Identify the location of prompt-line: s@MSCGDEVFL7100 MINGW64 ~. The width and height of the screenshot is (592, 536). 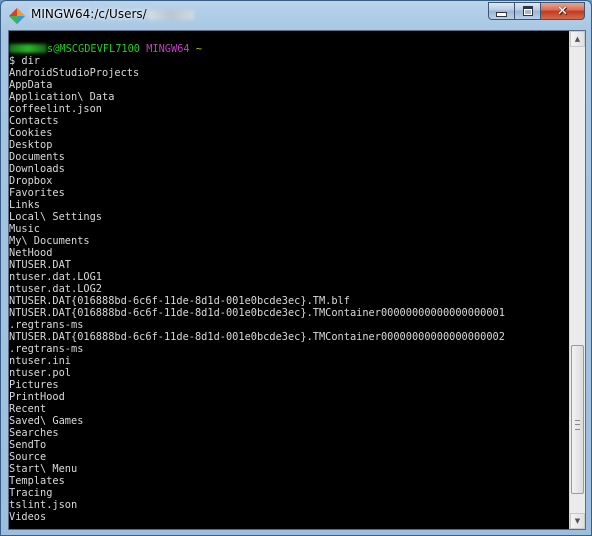
(289, 49).